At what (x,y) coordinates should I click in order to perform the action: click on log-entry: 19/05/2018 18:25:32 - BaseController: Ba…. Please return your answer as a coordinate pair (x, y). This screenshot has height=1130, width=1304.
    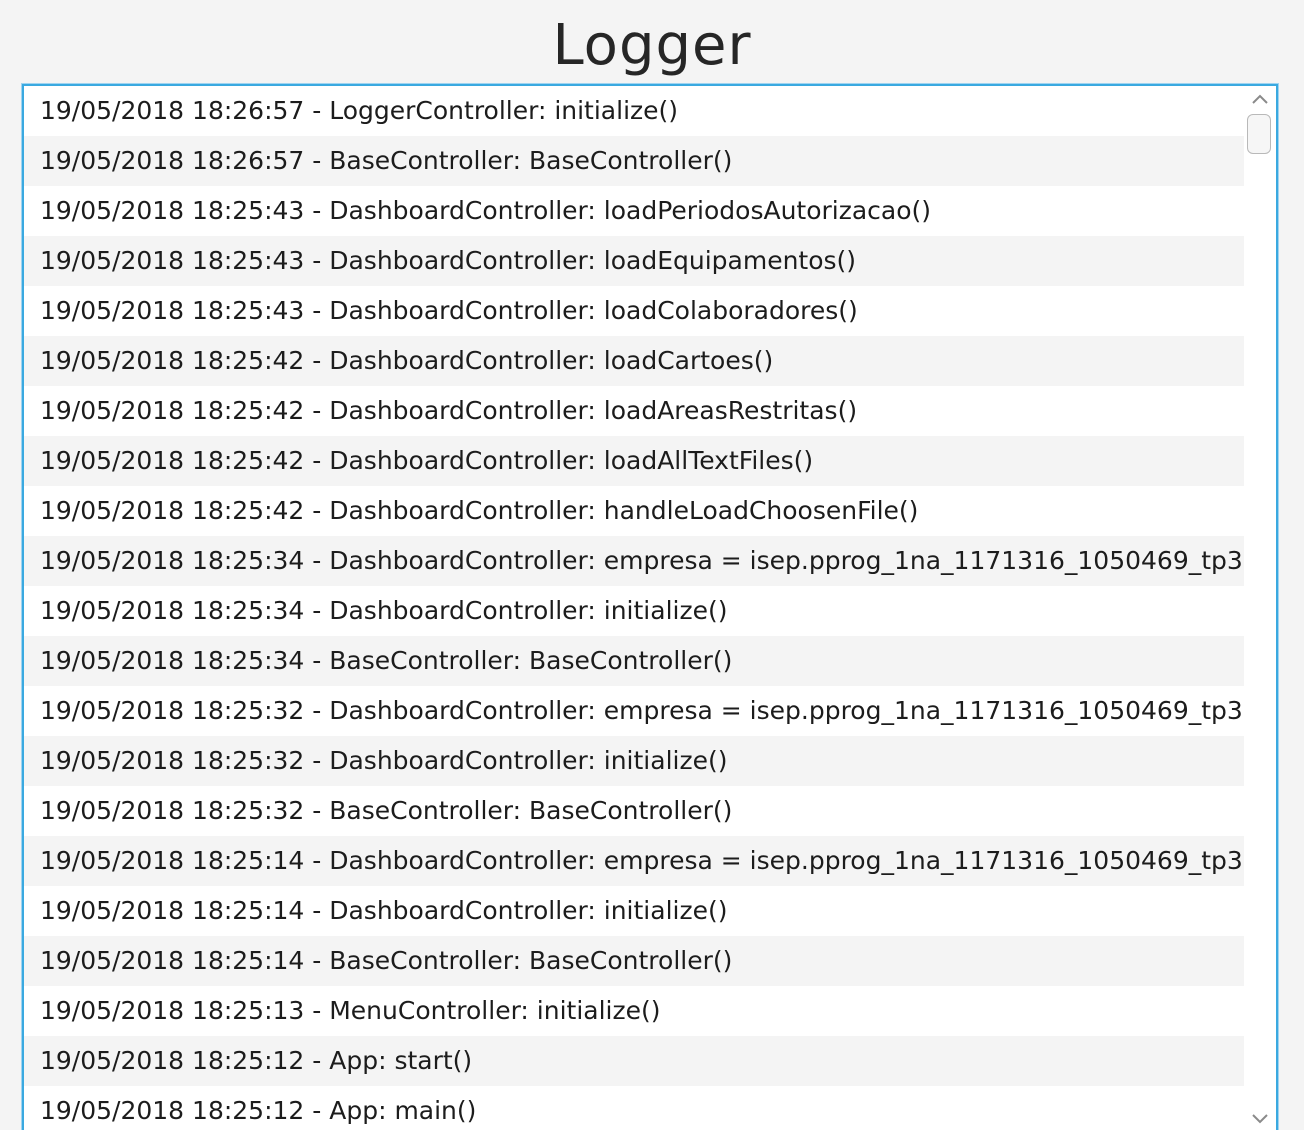
    Looking at the image, I should click on (636, 811).